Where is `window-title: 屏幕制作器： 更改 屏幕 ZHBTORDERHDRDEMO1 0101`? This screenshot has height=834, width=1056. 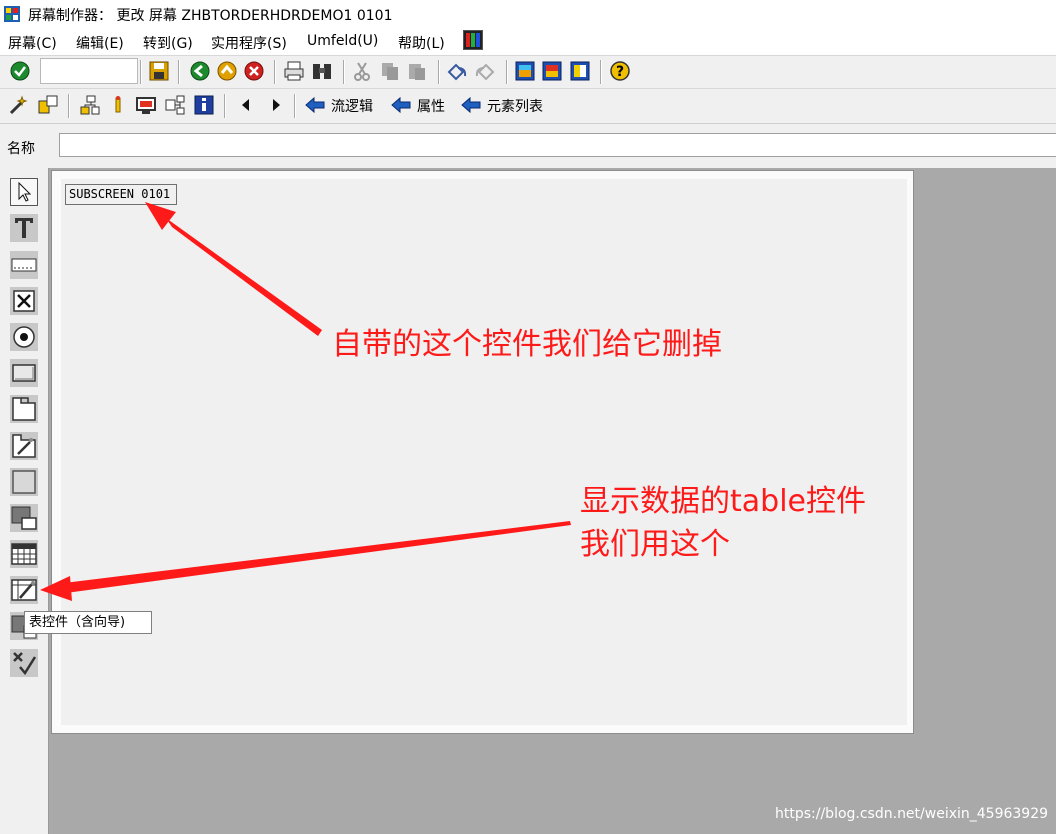
window-title: 屏幕制作器： 更改 屏幕 ZHBTORDERHDRDEMO1 0101 is located at coordinates (210, 16).